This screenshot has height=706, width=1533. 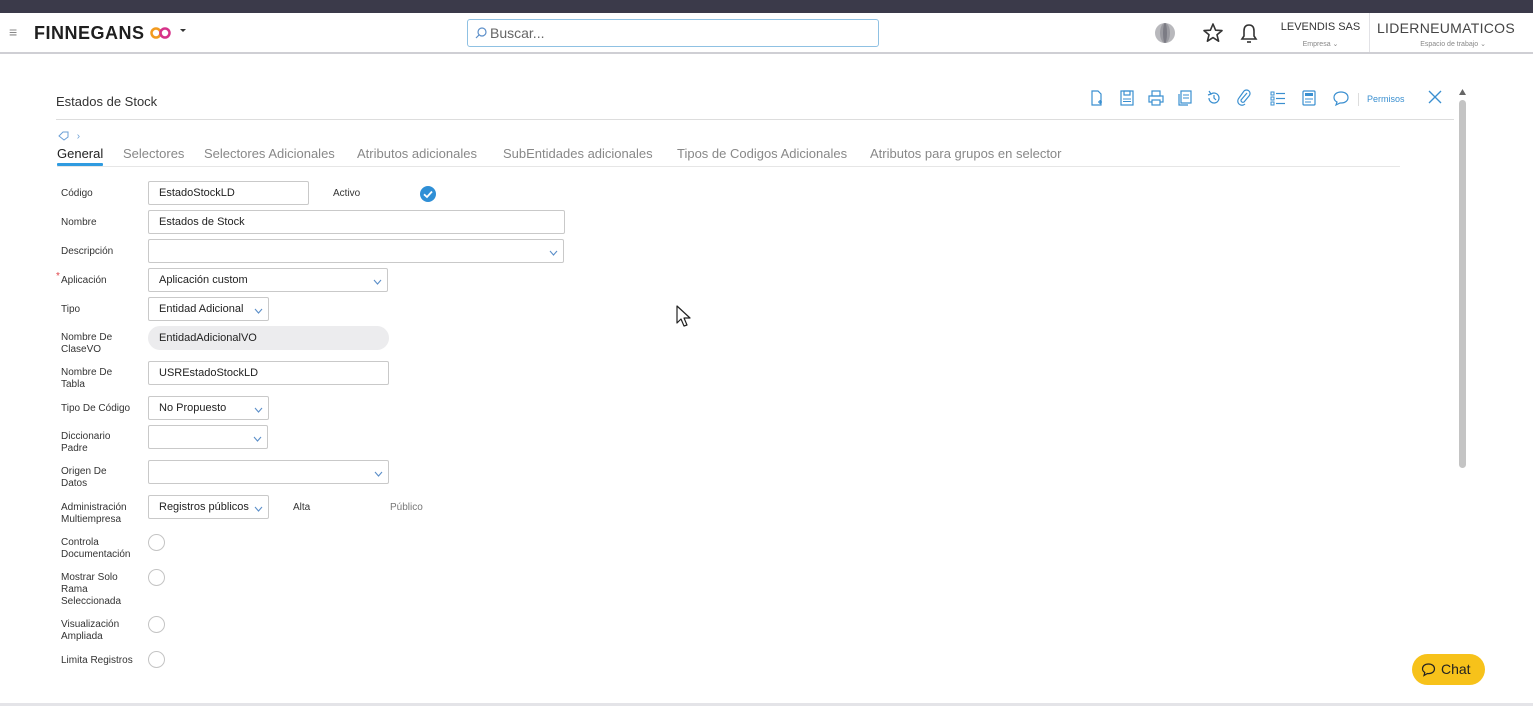 What do you see at coordinates (156, 624) in the screenshot?
I see `visualizacion-ampliada-checkbox` at bounding box center [156, 624].